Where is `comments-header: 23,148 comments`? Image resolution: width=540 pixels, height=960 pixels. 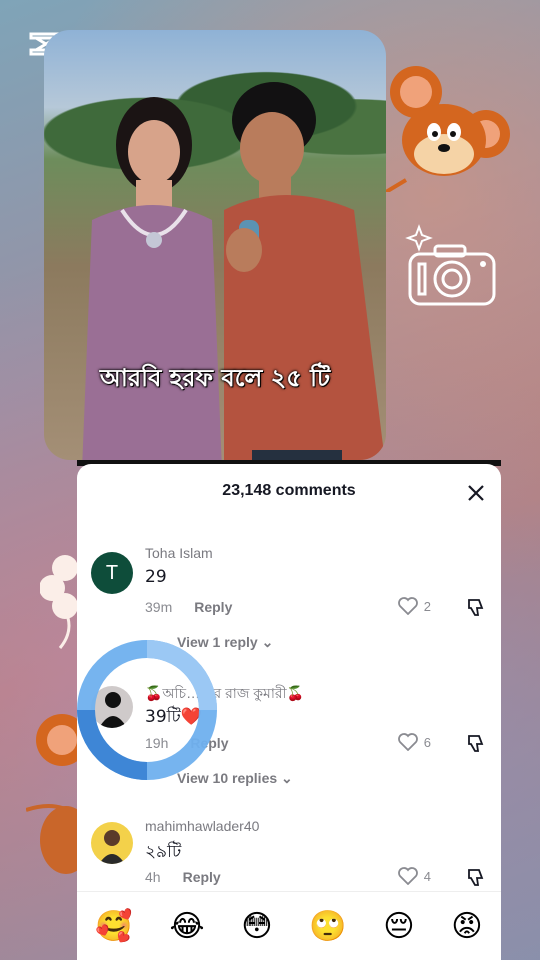 comments-header: 23,148 comments is located at coordinates (289, 490).